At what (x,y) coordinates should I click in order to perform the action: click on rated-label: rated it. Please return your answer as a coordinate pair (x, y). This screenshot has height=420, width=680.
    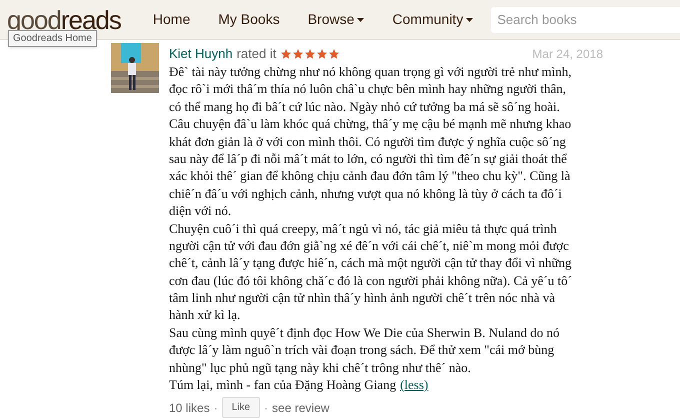
    Looking at the image, I should click on (256, 54).